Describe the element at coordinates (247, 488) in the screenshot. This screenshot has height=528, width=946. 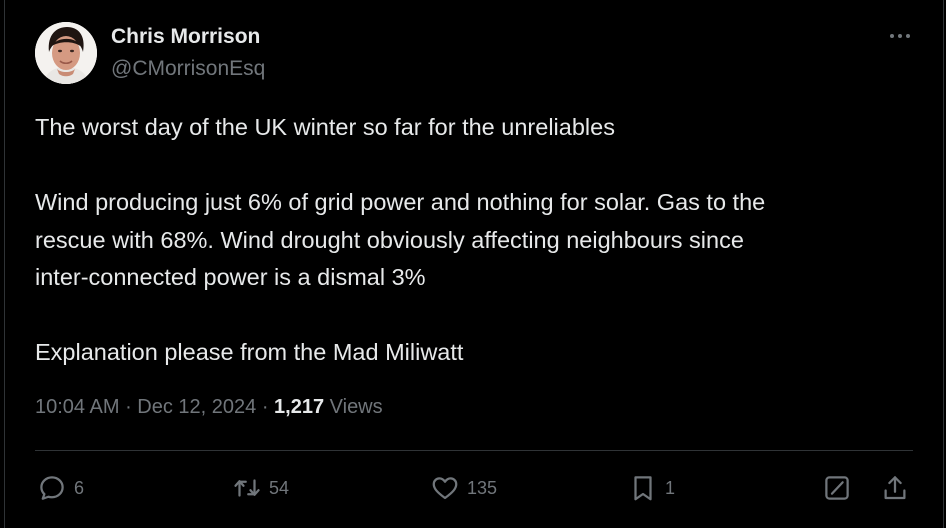
I see `repost-icon` at that location.